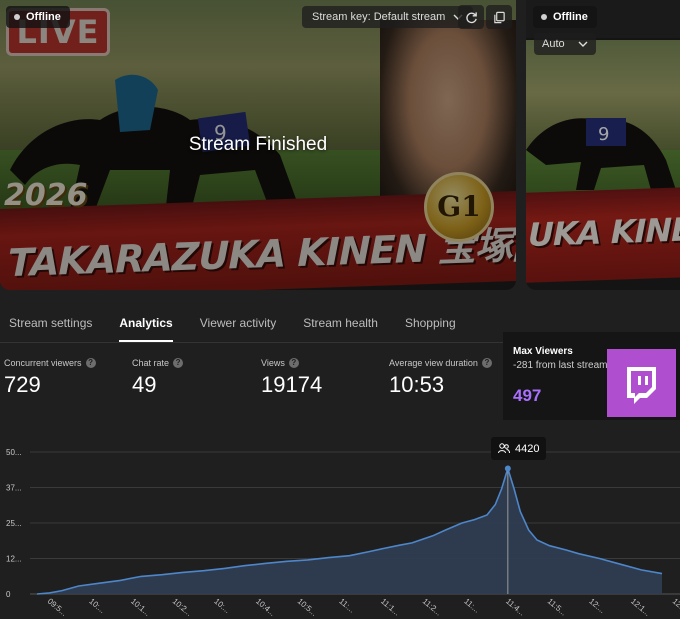 This screenshot has width=680, height=619. Describe the element at coordinates (553, 44) in the screenshot. I see `quality-label: Auto` at that location.